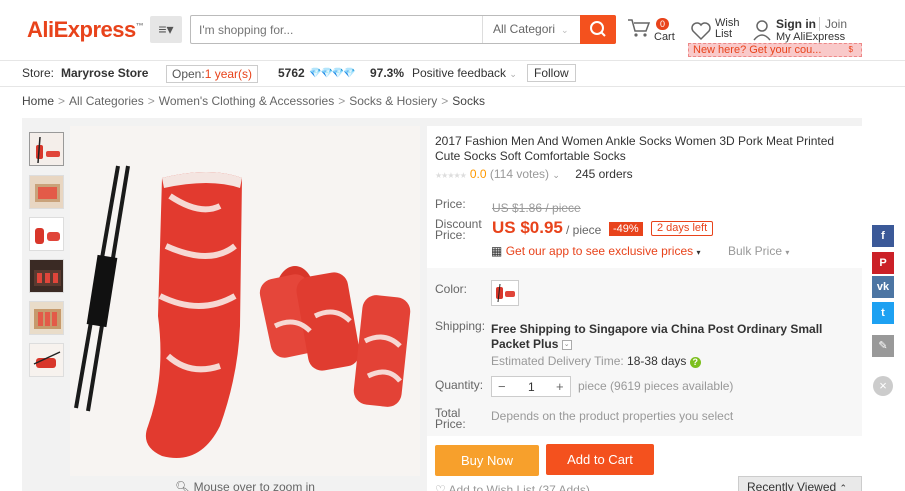 This screenshot has height=491, width=905. What do you see at coordinates (883, 313) in the screenshot?
I see `twitter-share-icon: t` at bounding box center [883, 313].